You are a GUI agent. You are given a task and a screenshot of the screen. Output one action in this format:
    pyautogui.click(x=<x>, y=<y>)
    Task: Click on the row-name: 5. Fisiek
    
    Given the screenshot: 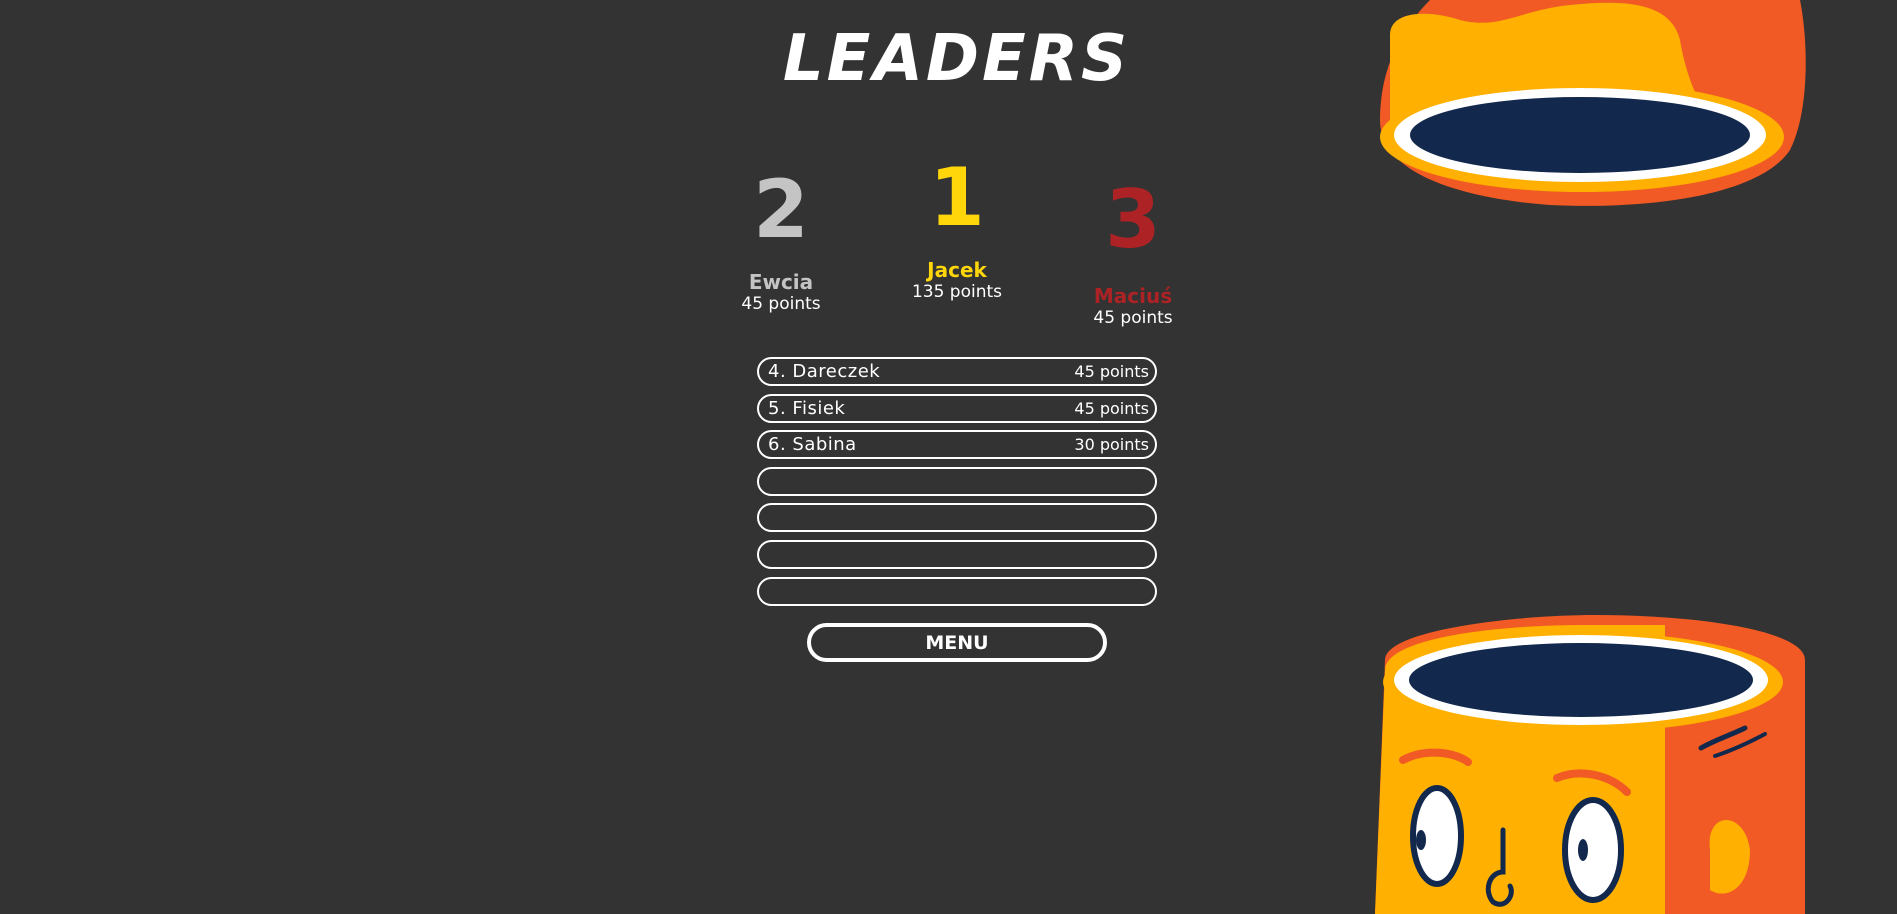 What is the action you would take?
    pyautogui.click(x=807, y=408)
    